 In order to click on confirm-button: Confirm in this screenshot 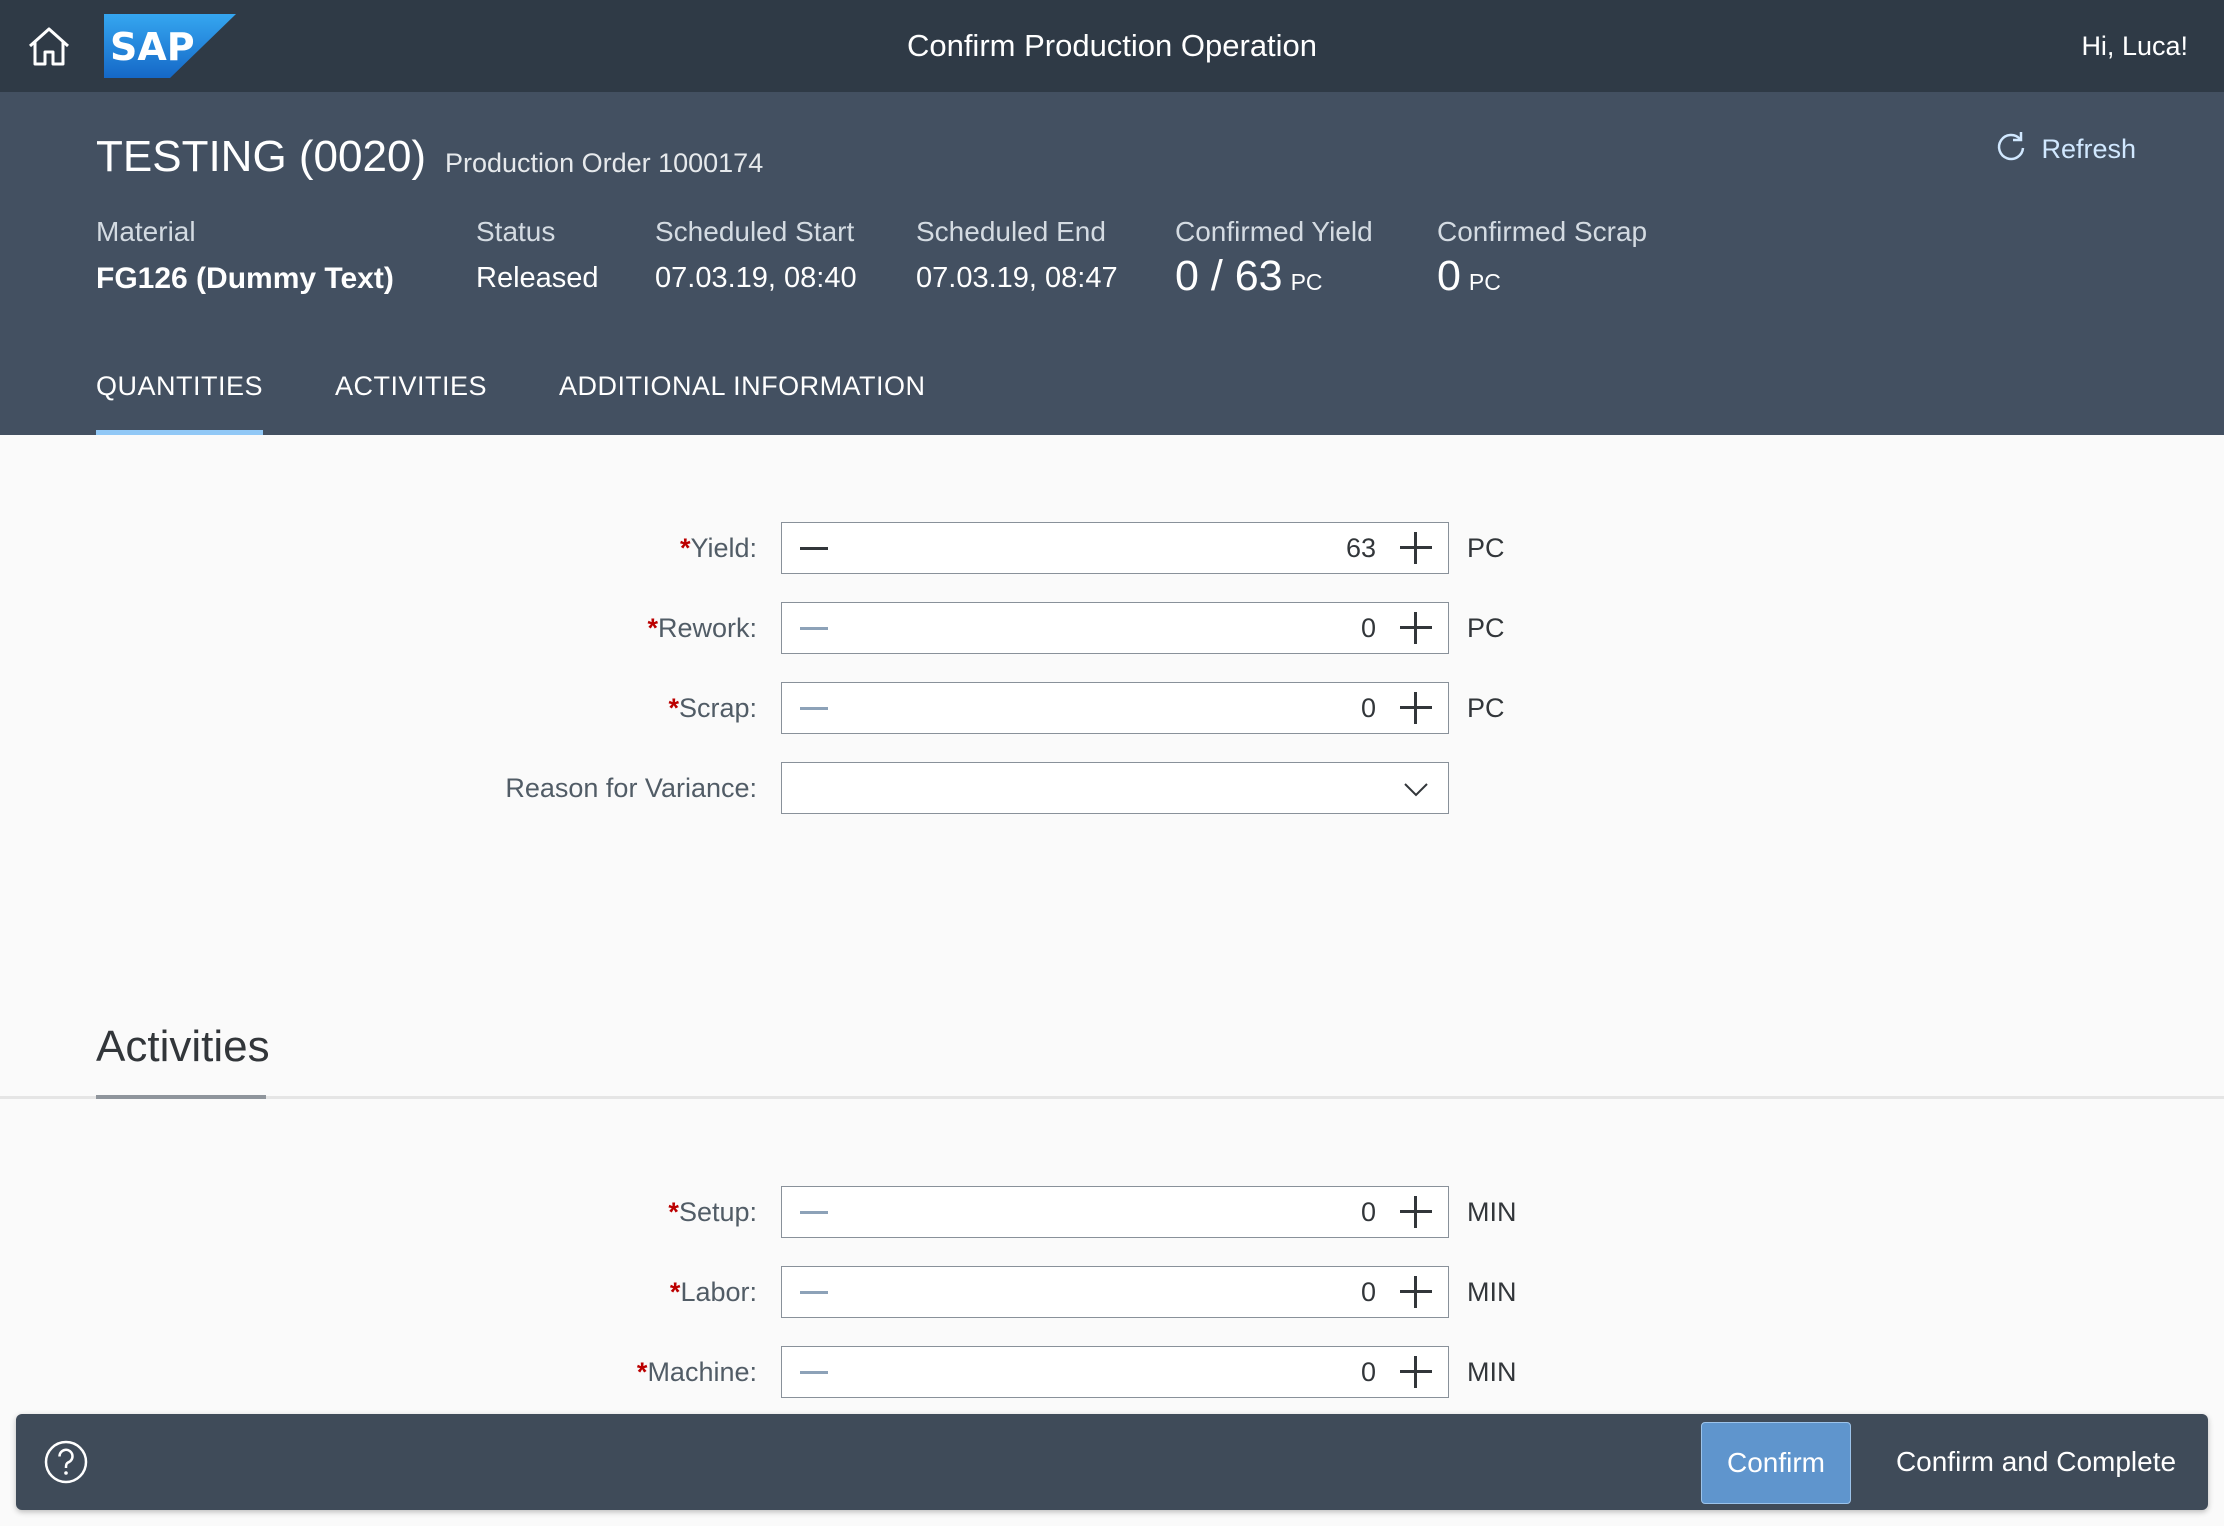, I will do `click(1776, 1463)`.